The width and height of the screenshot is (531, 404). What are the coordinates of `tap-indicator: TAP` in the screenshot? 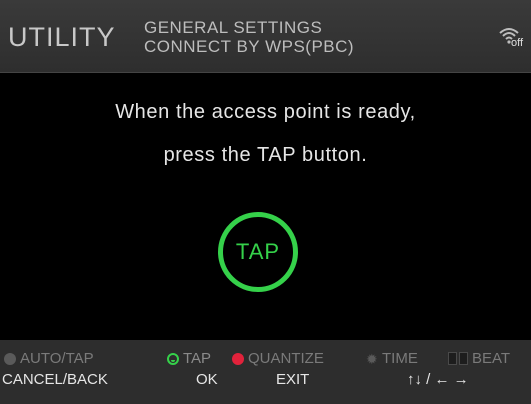 It's located at (189, 358).